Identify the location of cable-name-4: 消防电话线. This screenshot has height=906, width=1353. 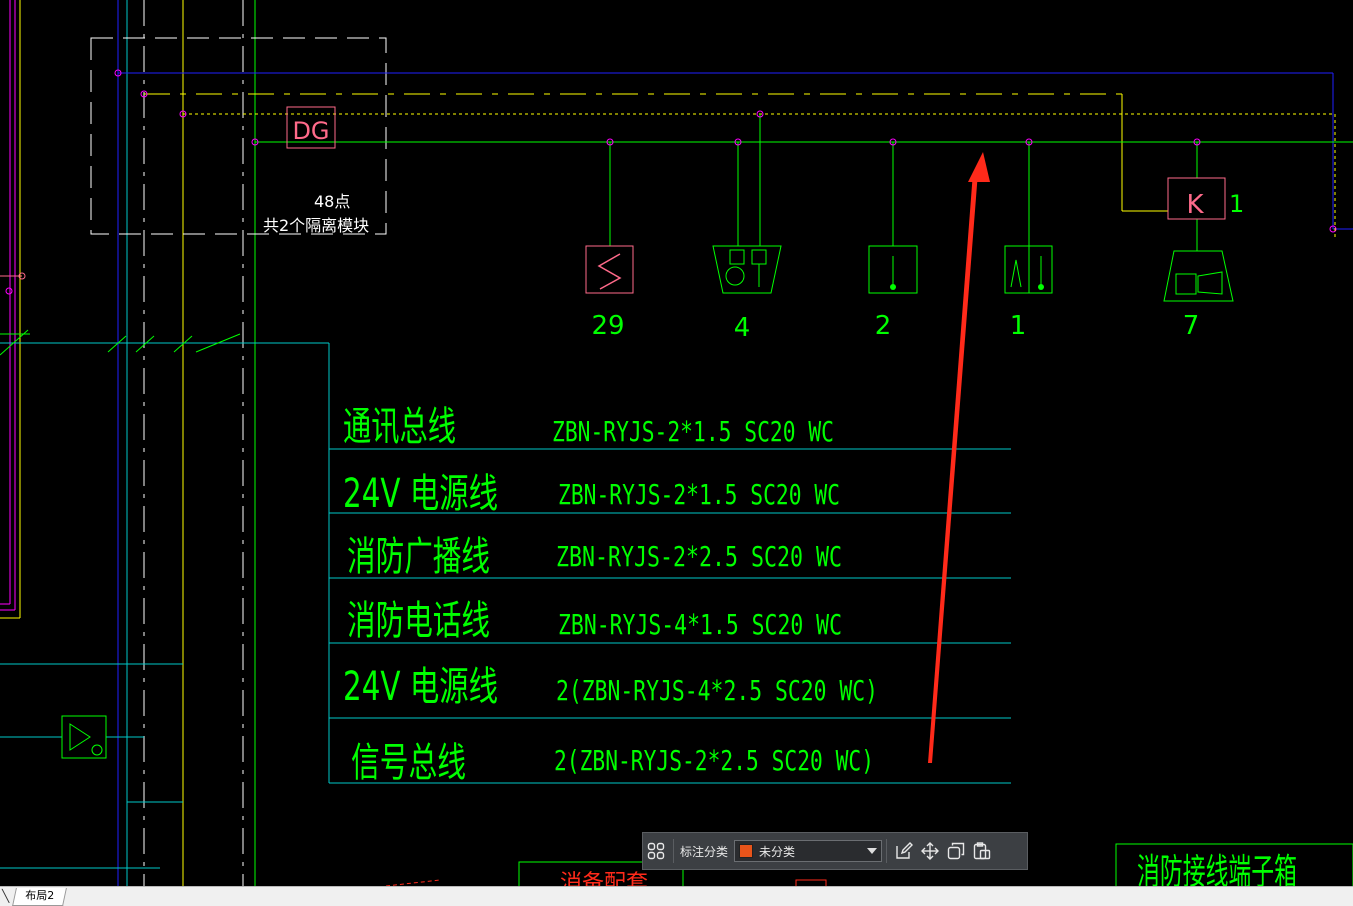
(418, 621).